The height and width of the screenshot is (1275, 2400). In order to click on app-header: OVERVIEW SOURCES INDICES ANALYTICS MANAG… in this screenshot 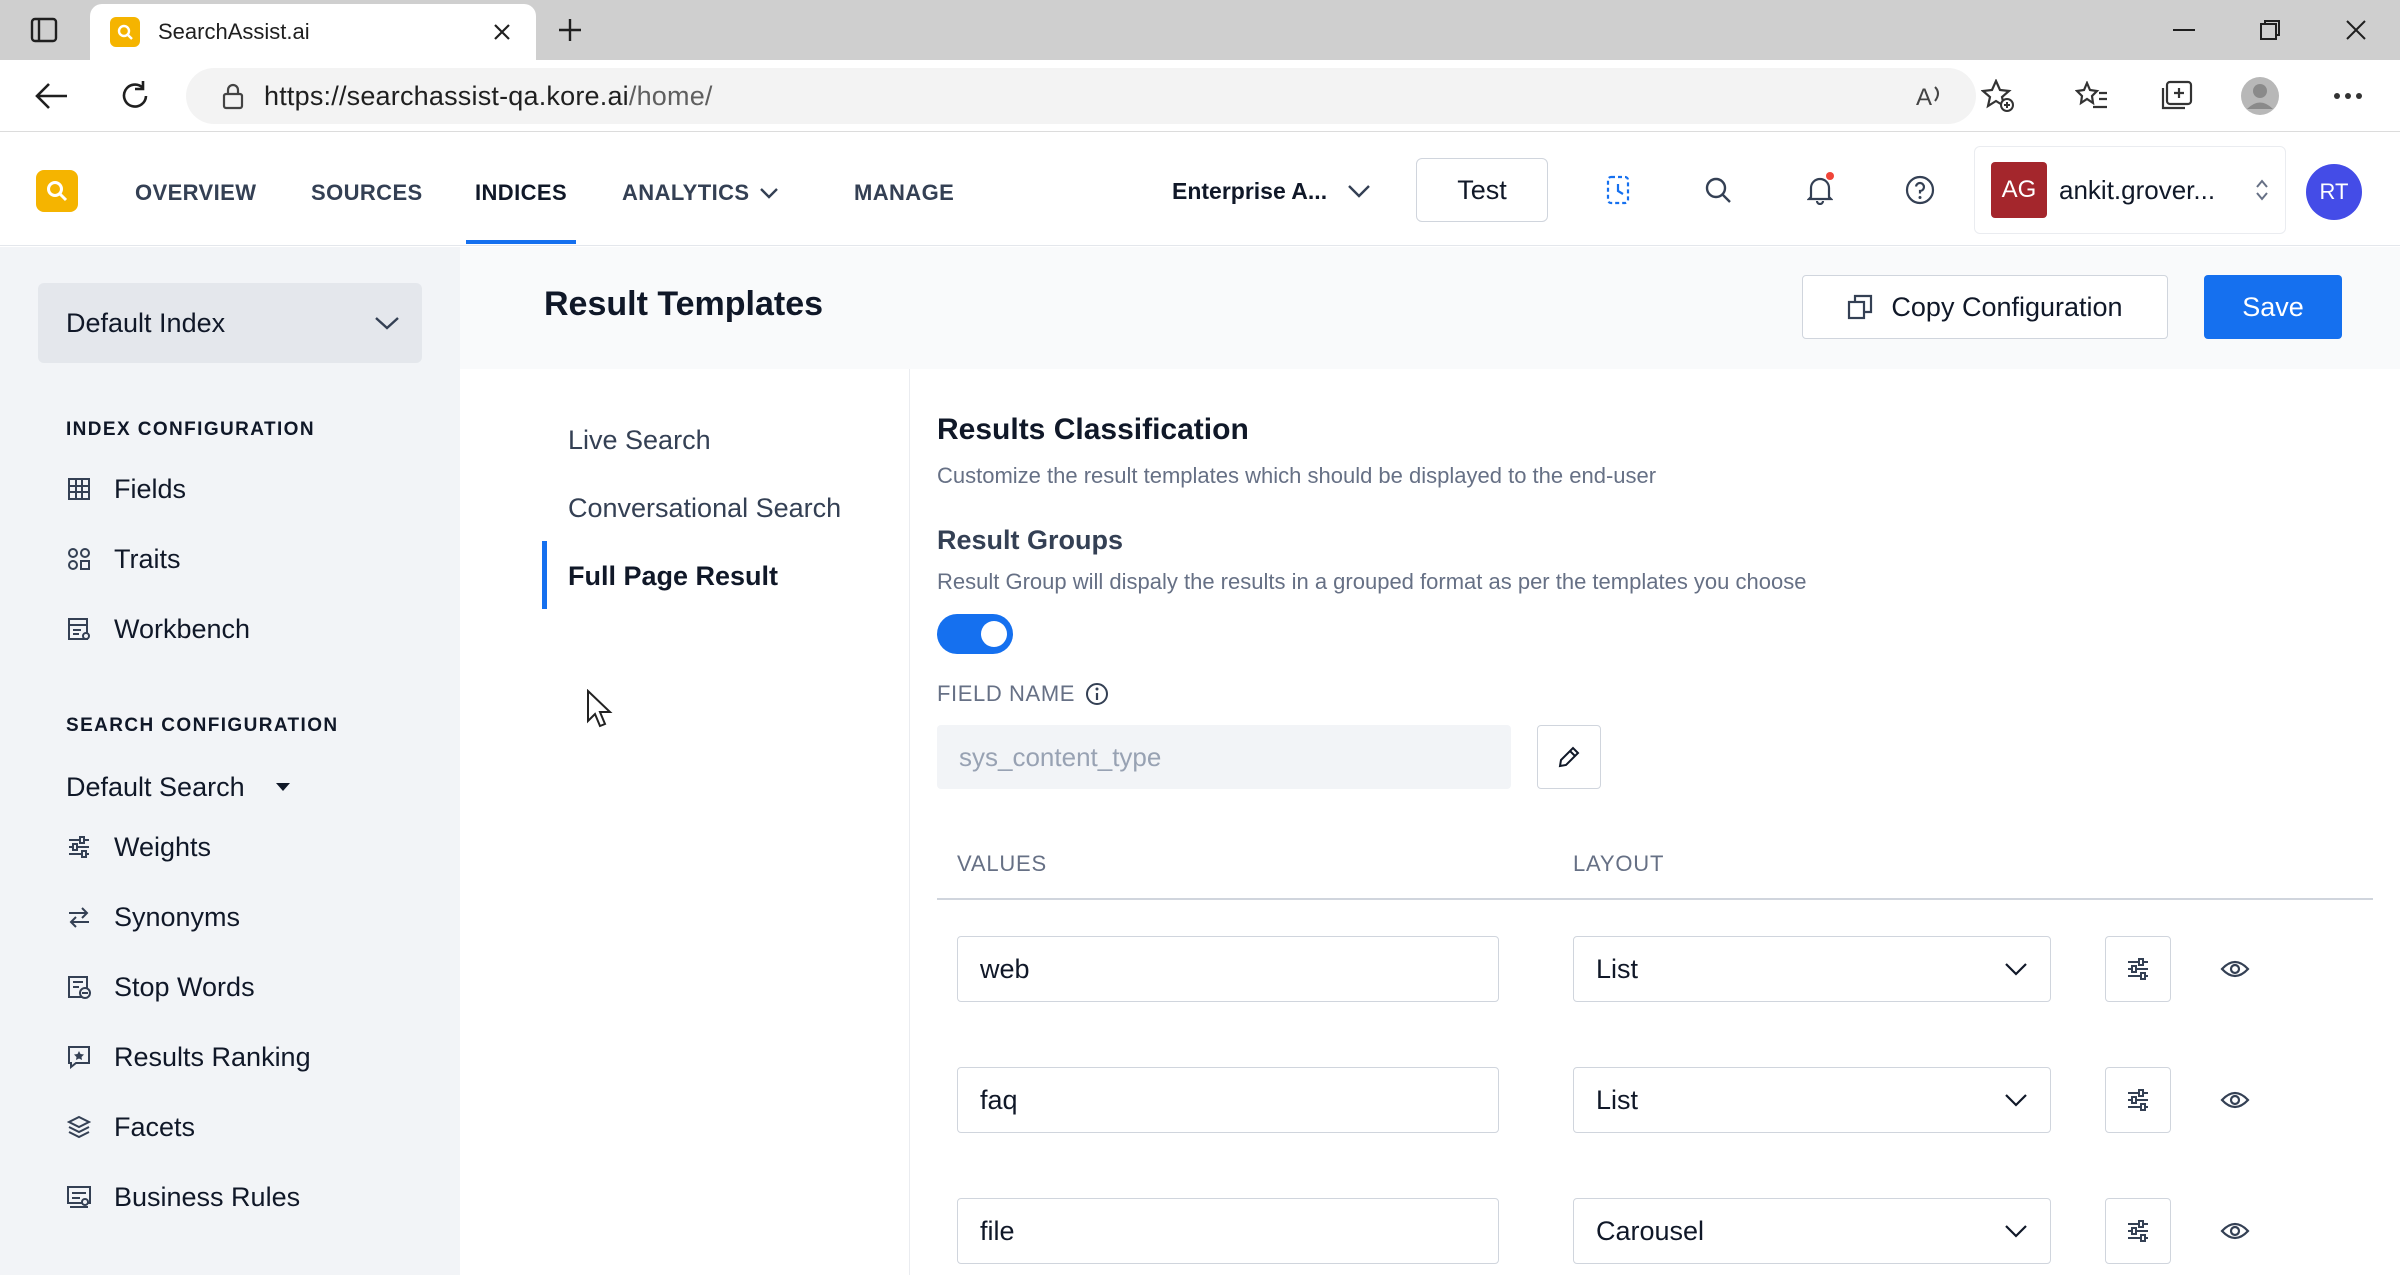, I will do `click(1200, 189)`.